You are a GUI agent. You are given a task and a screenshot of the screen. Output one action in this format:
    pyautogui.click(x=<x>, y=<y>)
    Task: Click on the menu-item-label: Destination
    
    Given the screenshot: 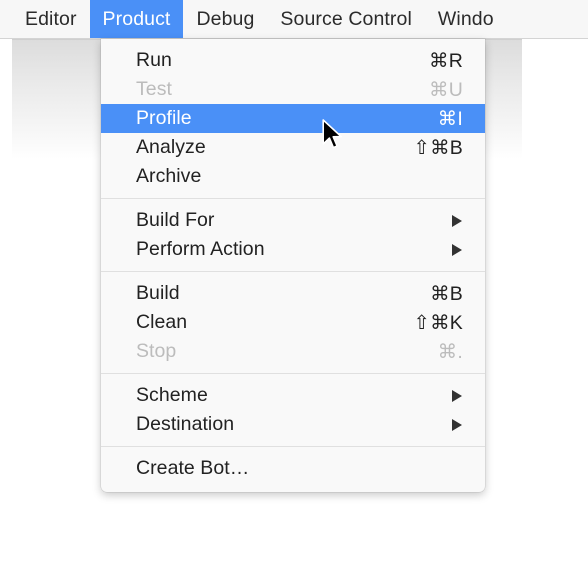 What is the action you would take?
    pyautogui.click(x=185, y=424)
    